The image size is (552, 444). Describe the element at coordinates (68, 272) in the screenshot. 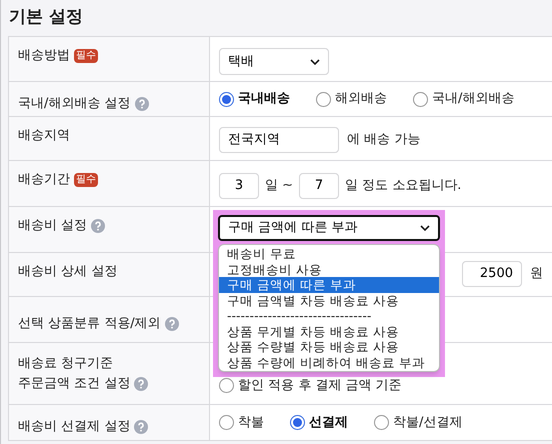

I see `field-label: 배송비 상세 설정` at that location.